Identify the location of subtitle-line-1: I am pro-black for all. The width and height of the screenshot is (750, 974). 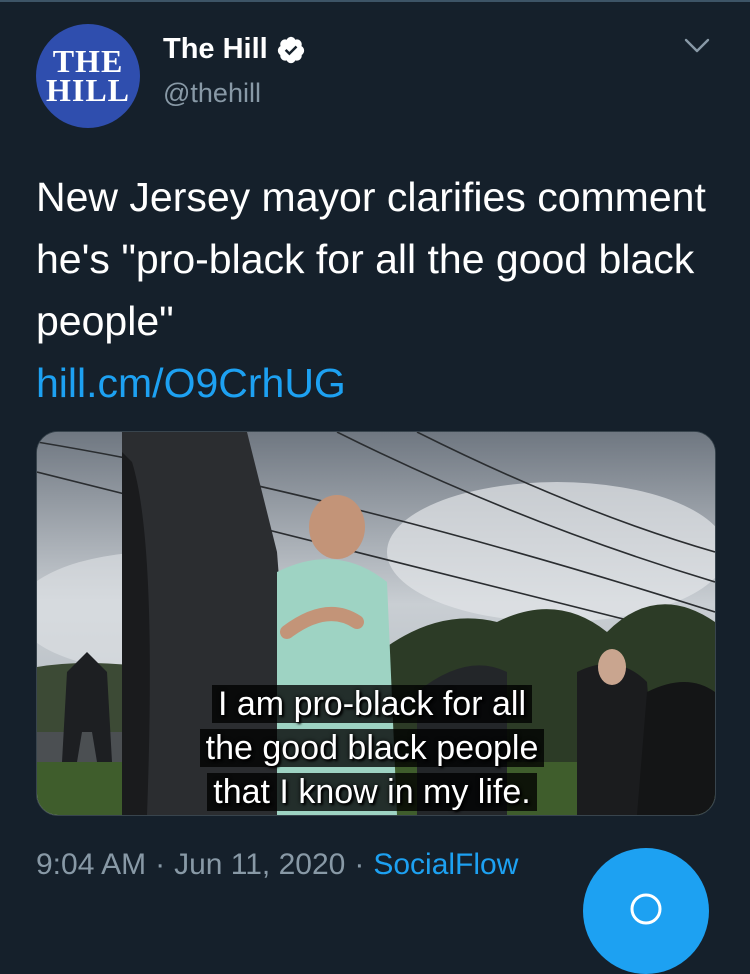
(372, 704).